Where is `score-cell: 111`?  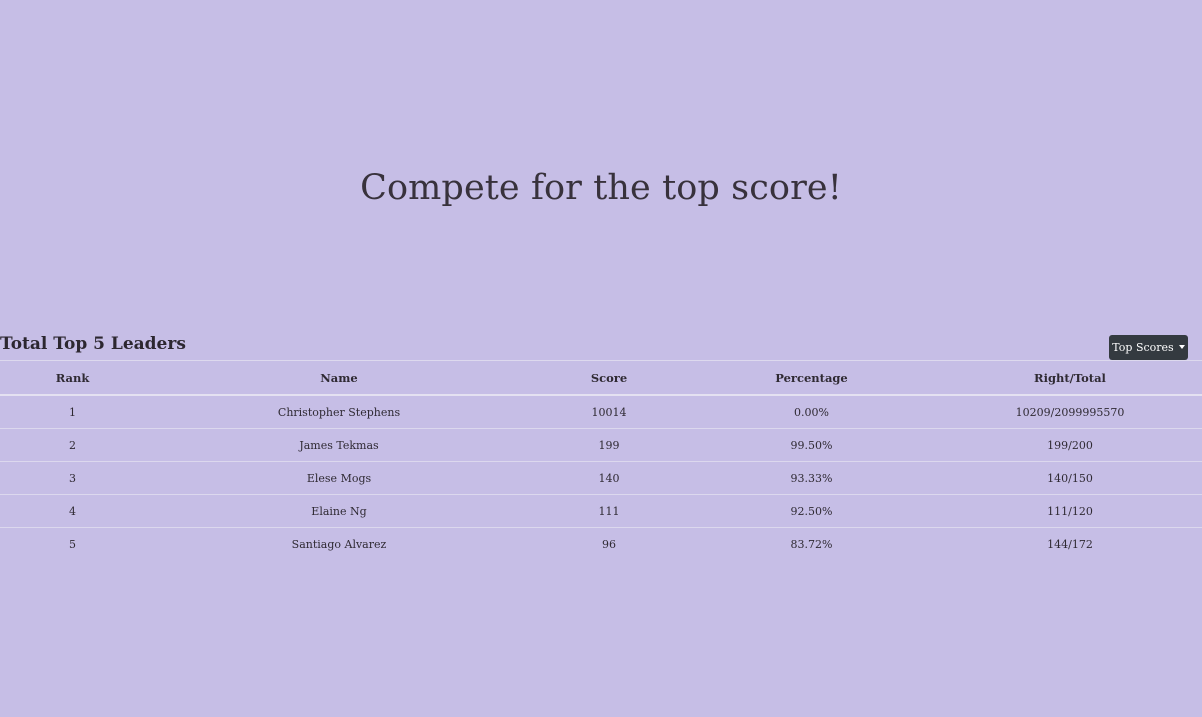
score-cell: 111 is located at coordinates (609, 511).